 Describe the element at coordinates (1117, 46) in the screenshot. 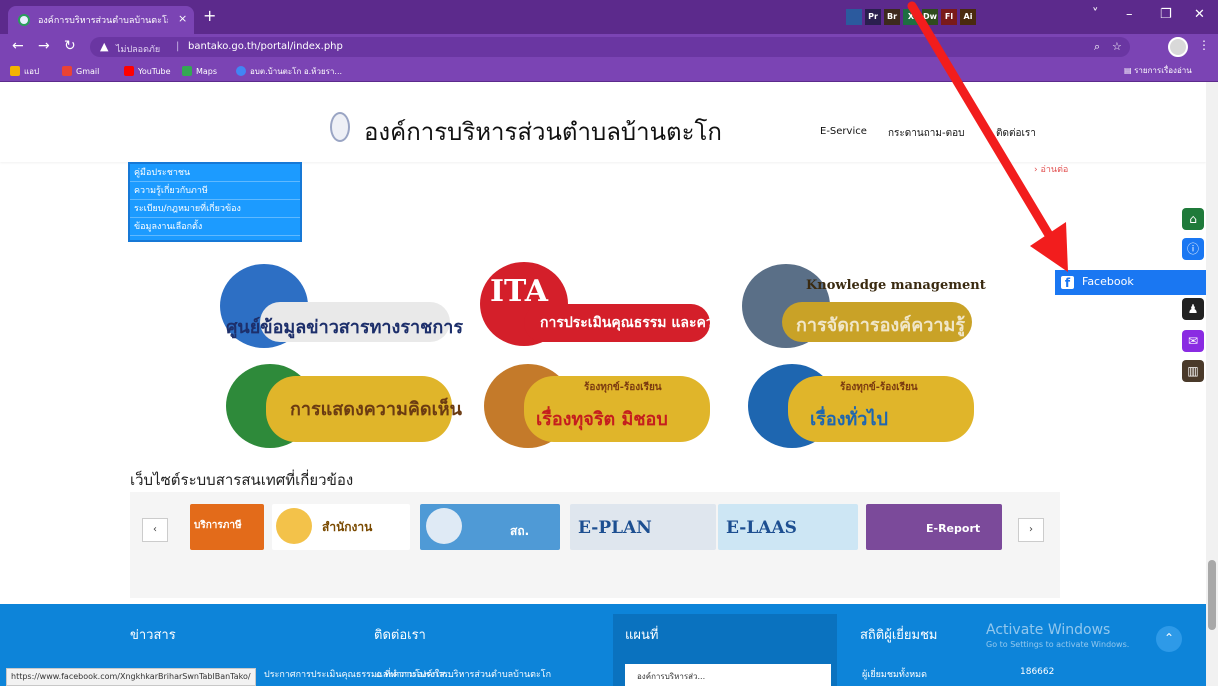

I see `bookmark-star-icon: ☆` at that location.